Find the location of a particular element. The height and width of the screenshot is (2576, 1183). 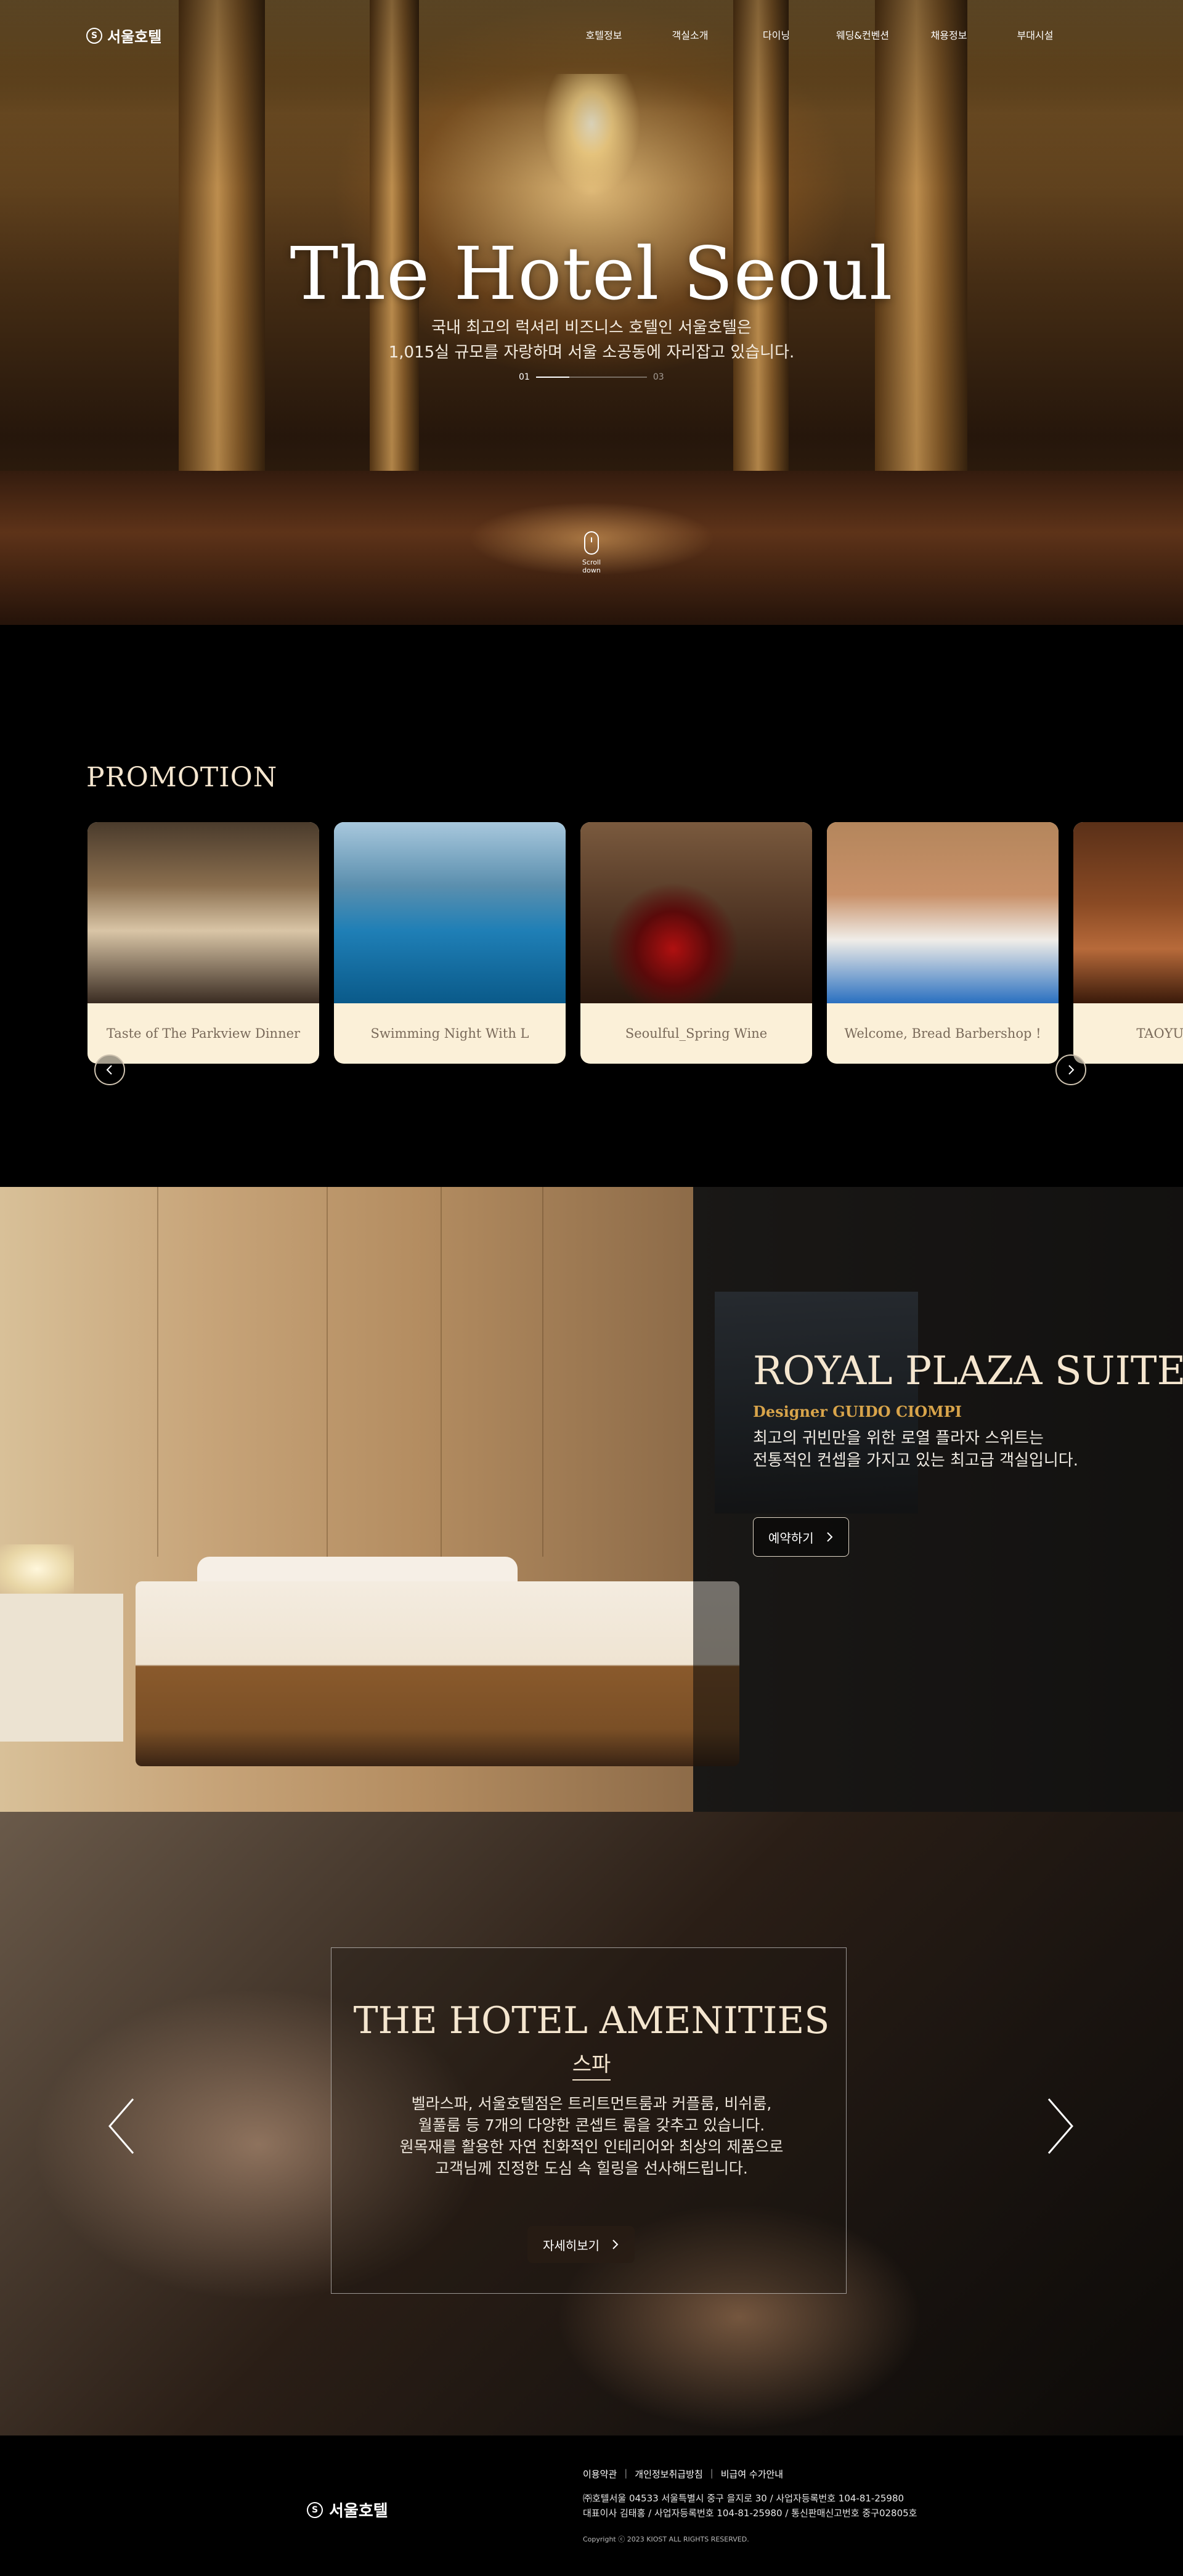

amenities-description-line: 원목재를 활용한 자연 친화적인 인테리어와 최상의 제품으로 is located at coordinates (591, 2147).